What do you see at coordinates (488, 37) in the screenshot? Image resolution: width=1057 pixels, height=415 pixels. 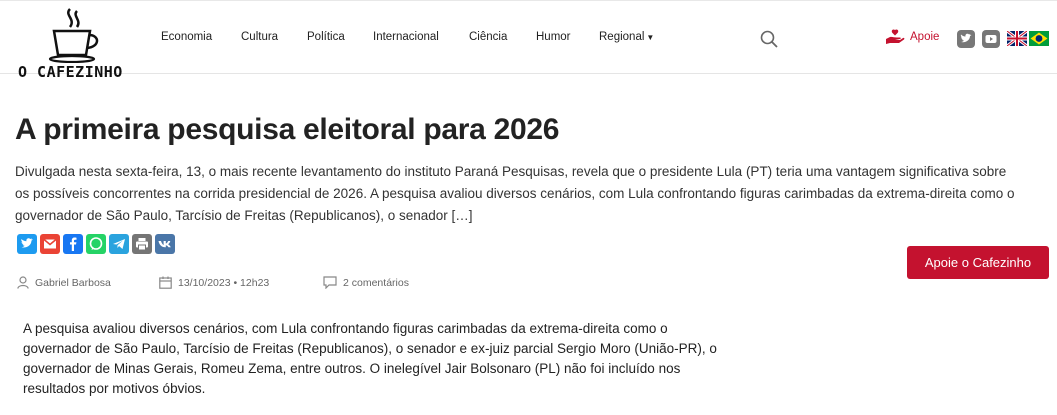 I see `nav-ciencia: Ciência` at bounding box center [488, 37].